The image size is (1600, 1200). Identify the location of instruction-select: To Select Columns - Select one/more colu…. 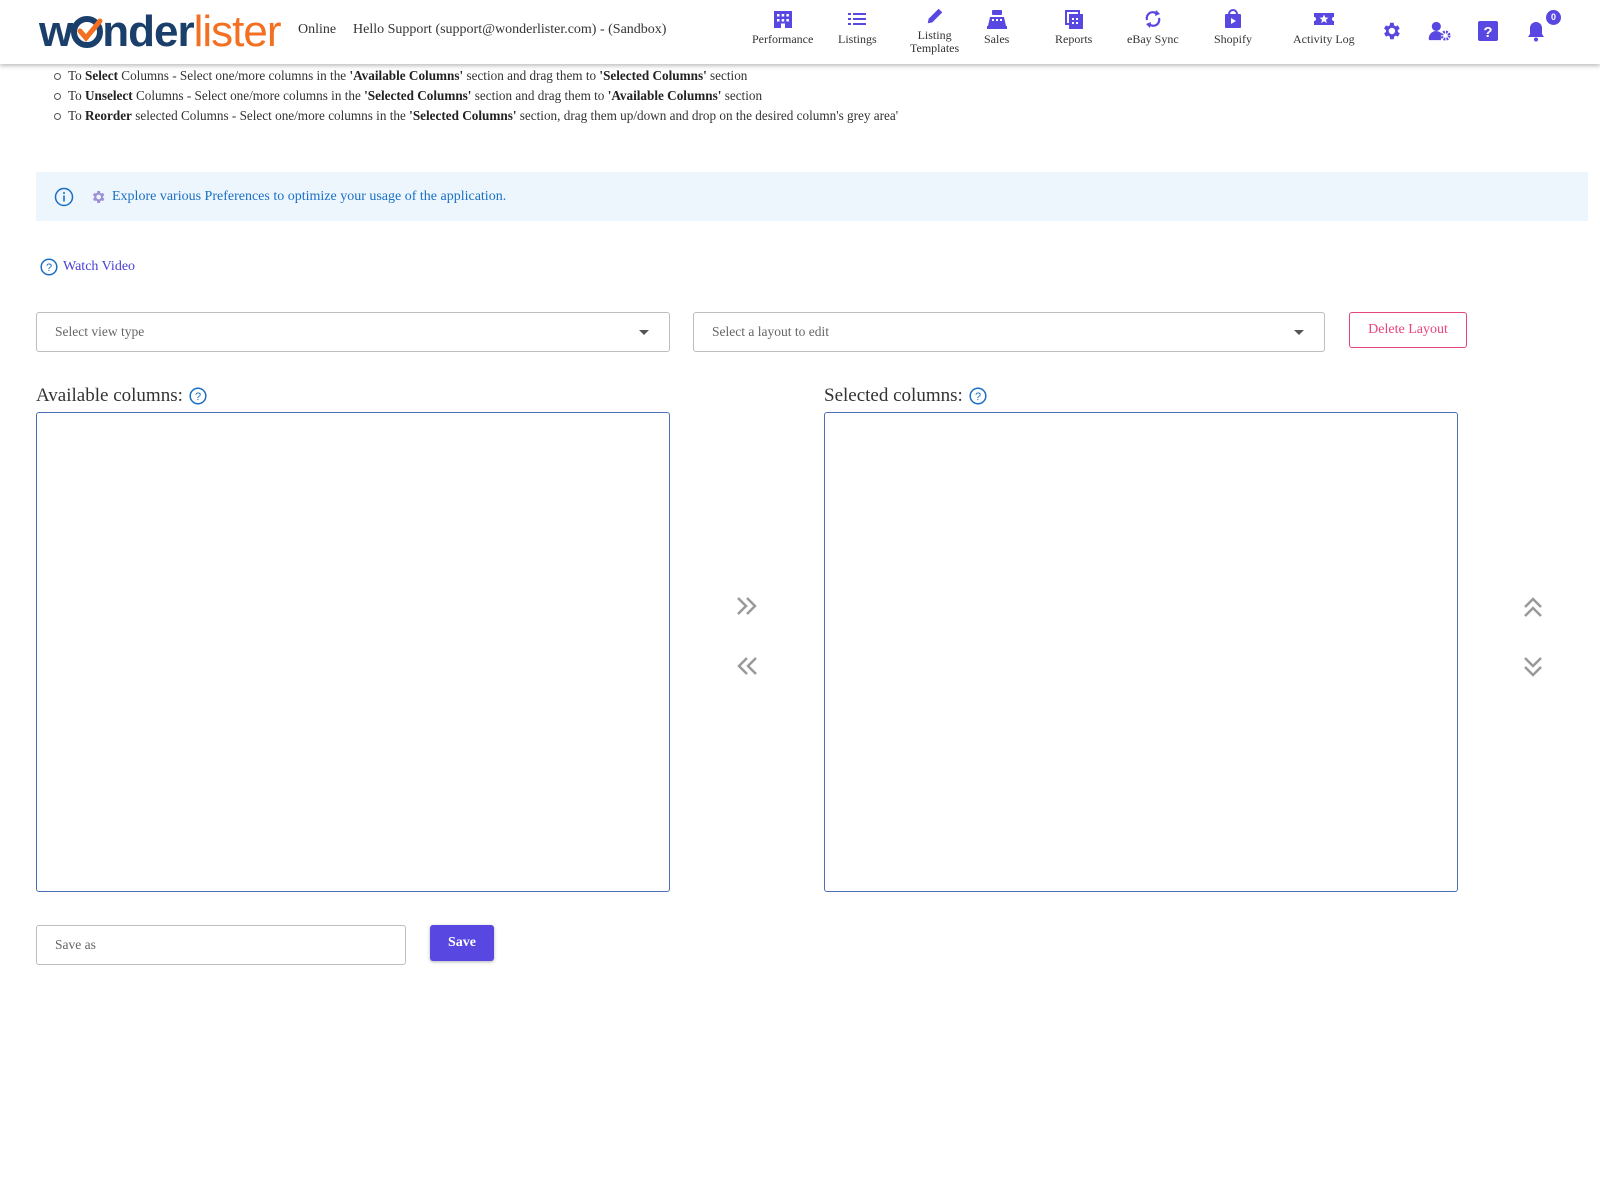
(476, 76).